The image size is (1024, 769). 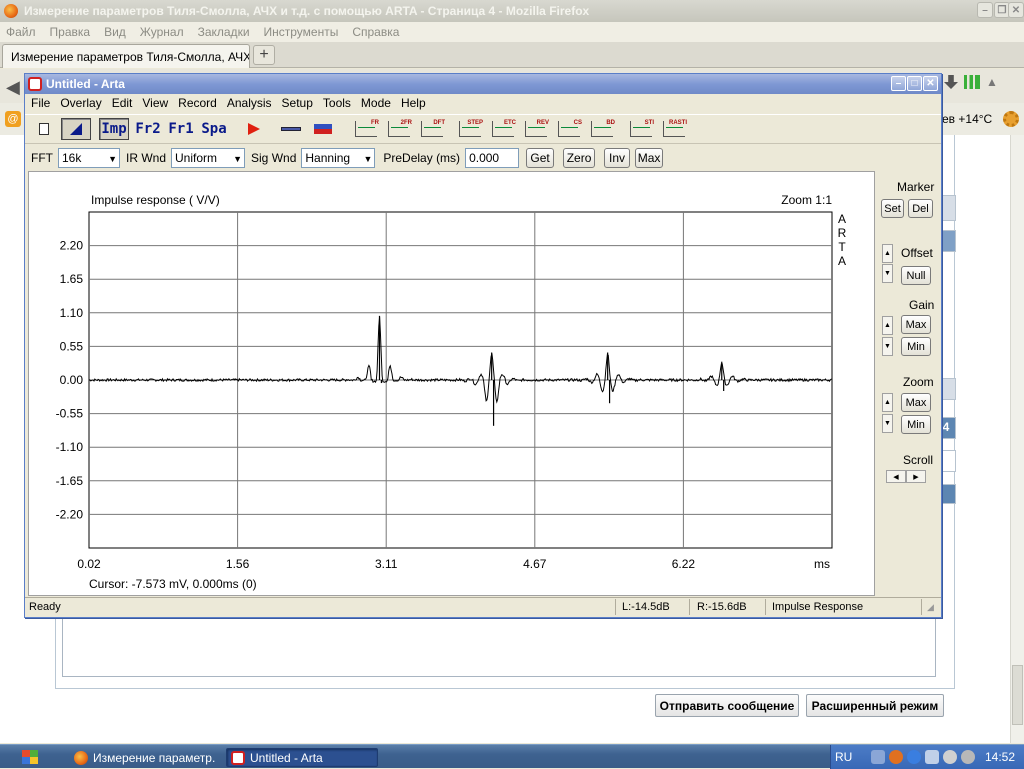 I want to click on zoom-min-button: Min, so click(x=916, y=424).